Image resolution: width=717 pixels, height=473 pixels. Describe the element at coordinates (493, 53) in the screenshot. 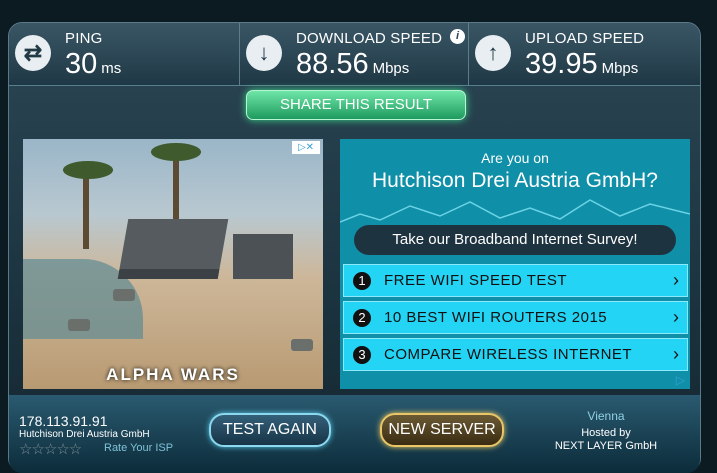

I see `upload-arrow-icon: ↑` at that location.